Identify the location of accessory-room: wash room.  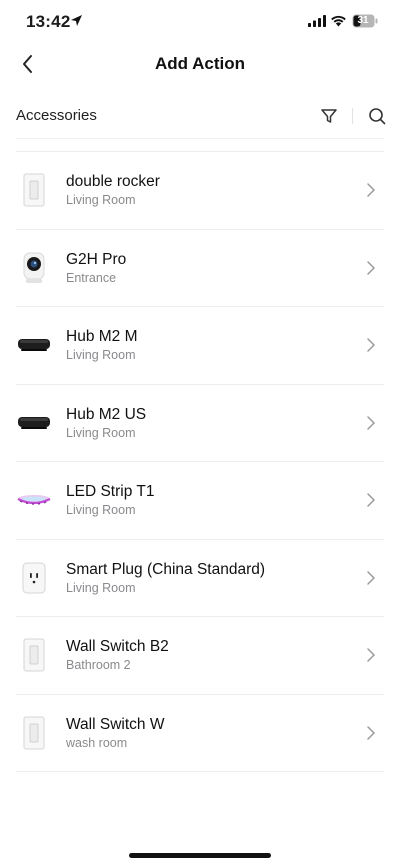
(97, 742).